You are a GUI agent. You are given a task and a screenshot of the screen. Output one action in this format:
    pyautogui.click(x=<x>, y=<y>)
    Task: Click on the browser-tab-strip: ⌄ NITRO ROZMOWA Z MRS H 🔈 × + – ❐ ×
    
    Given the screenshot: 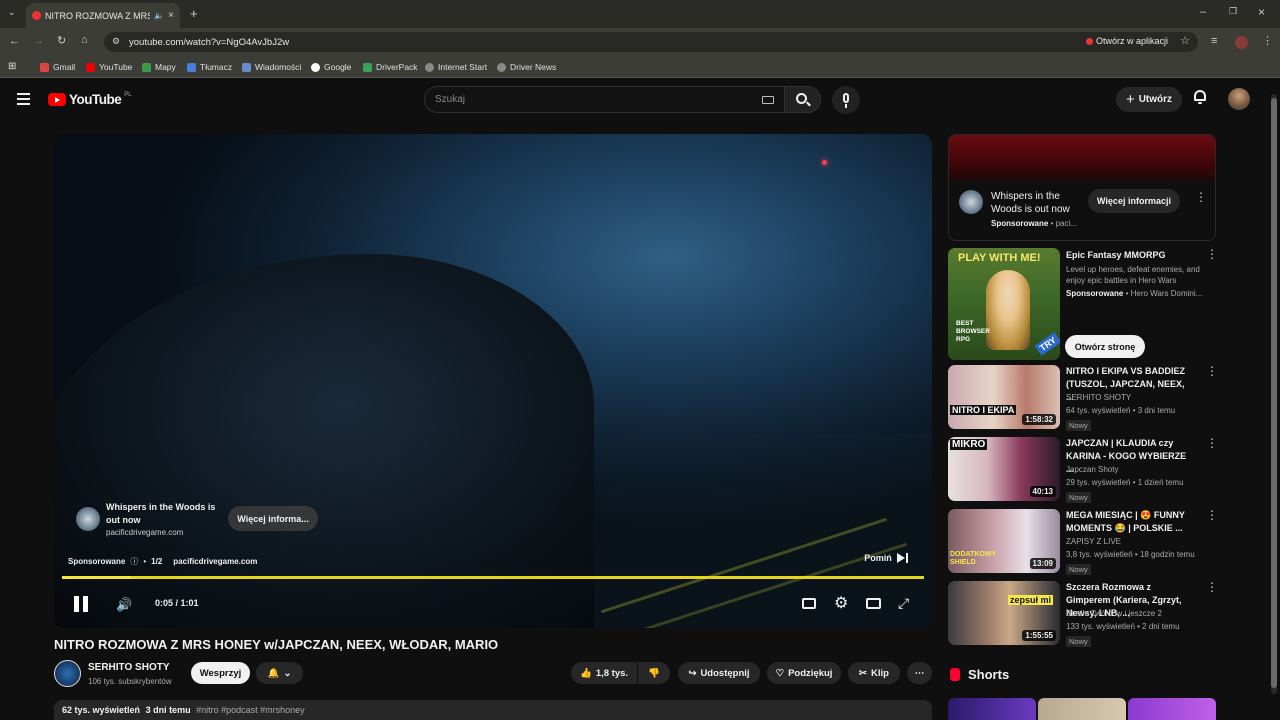 What is the action you would take?
    pyautogui.click(x=640, y=14)
    